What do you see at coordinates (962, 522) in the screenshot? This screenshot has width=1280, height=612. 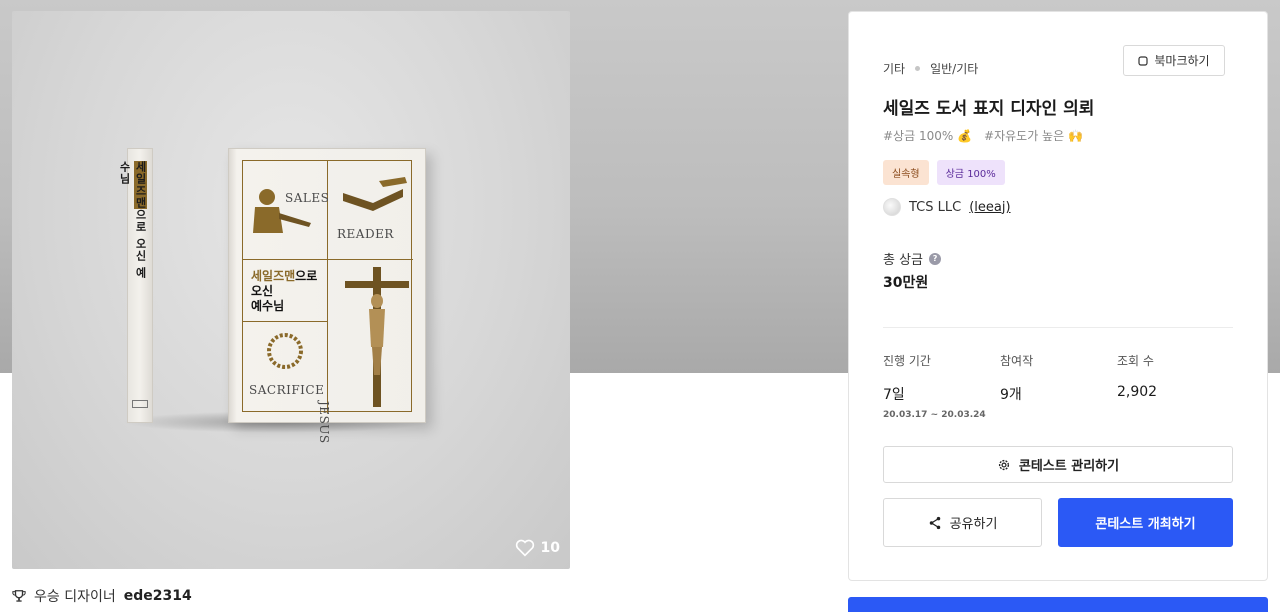 I see `share-button: 공유하기` at bounding box center [962, 522].